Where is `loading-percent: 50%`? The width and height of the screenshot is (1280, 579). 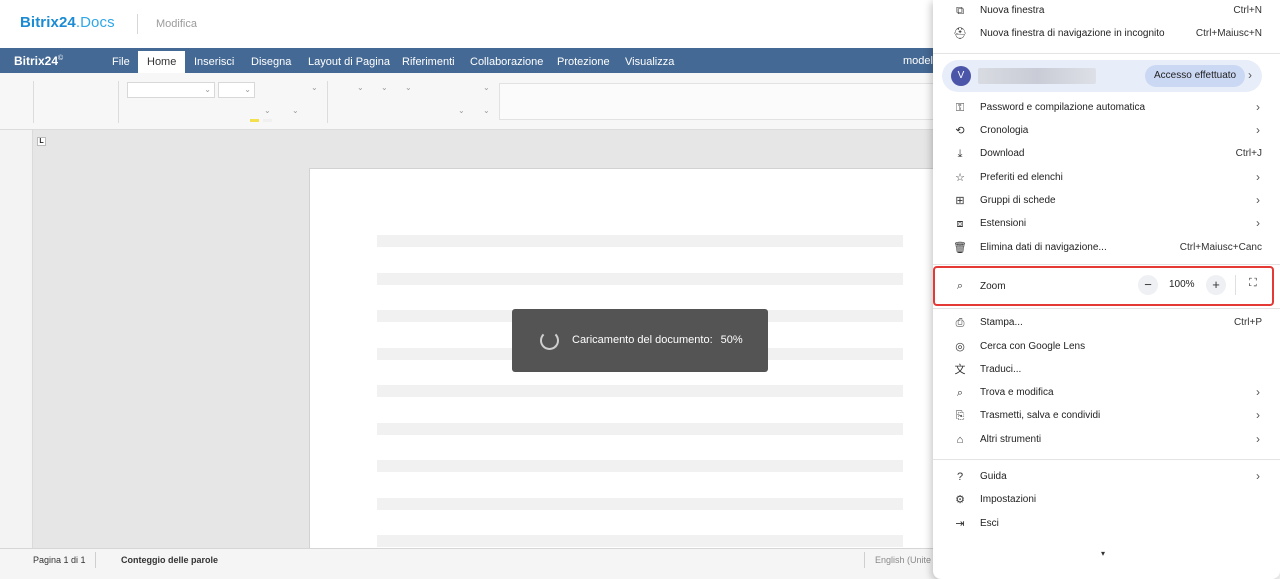 loading-percent: 50% is located at coordinates (731, 340).